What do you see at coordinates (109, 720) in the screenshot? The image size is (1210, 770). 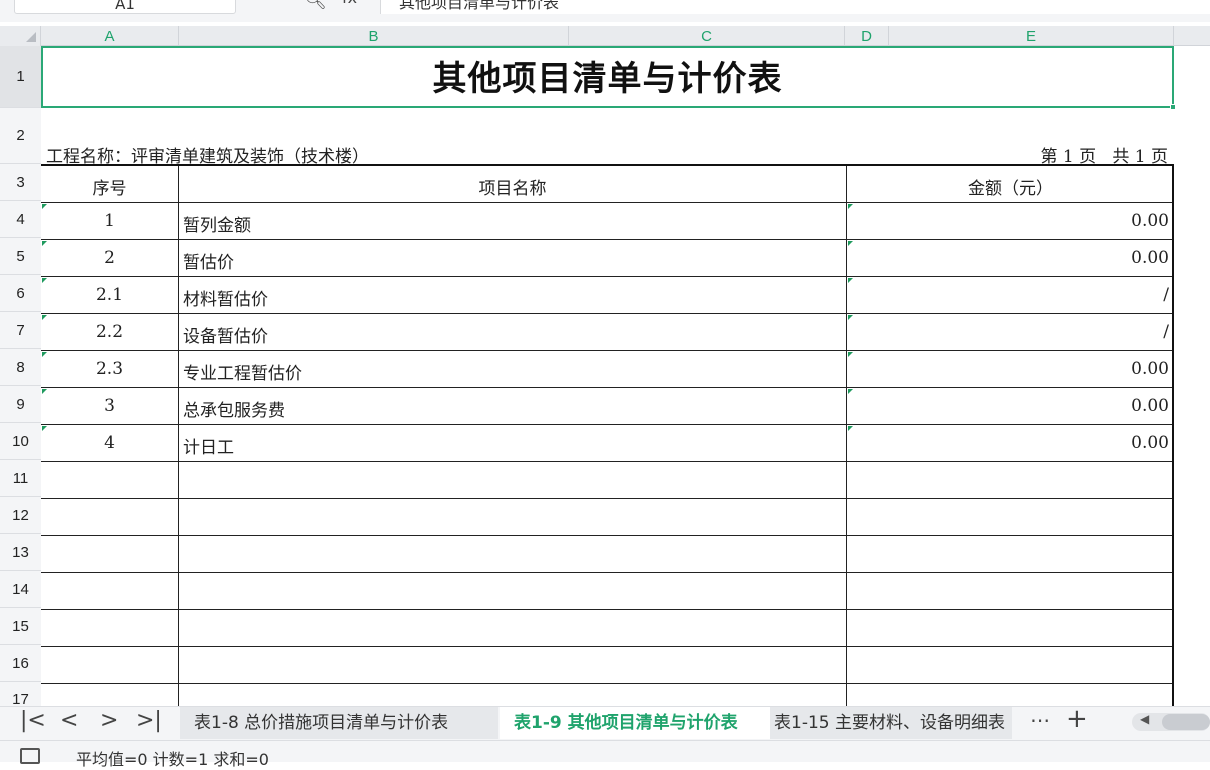 I see `next-sheet-icon: >` at bounding box center [109, 720].